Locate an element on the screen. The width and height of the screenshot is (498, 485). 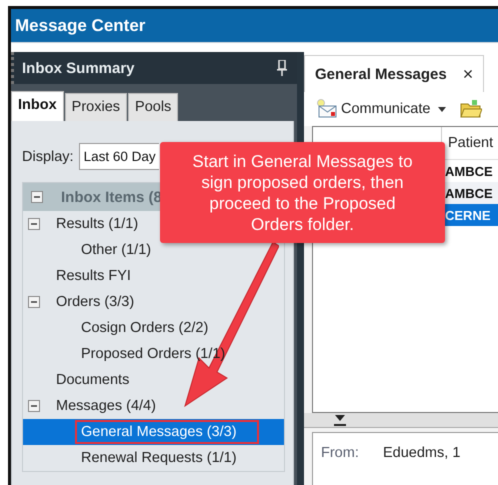
window-title: Message Center is located at coordinates (254, 25).